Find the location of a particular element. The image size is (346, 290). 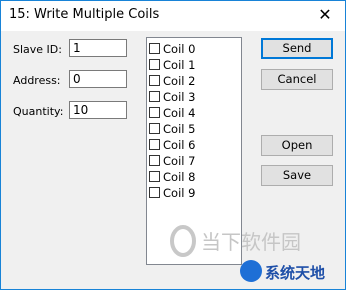

window-title: 15: Write Multiple Coils is located at coordinates (84, 14).